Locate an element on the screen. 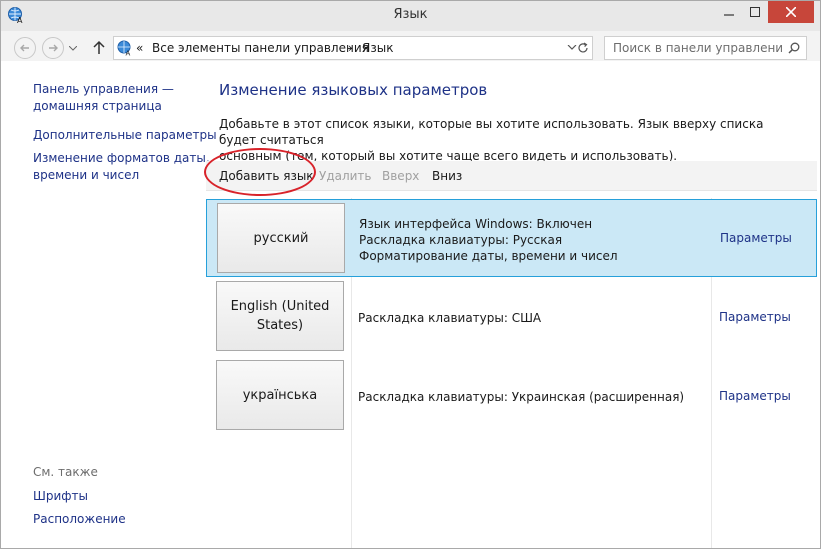  page-title: Изменение языковых параметров is located at coordinates (353, 90).